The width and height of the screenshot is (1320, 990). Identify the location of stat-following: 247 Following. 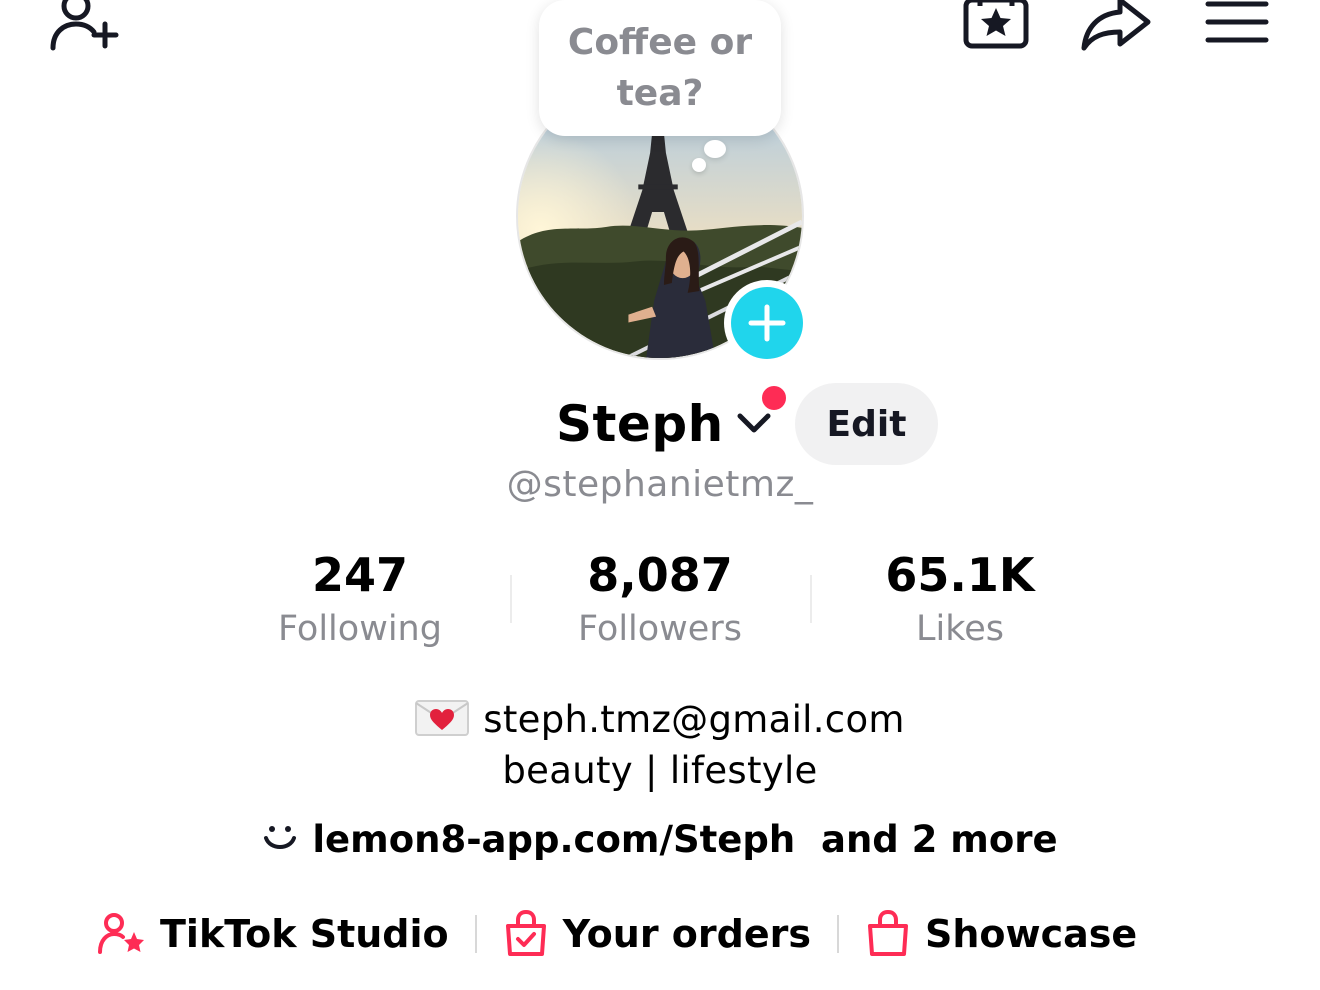
(360, 599).